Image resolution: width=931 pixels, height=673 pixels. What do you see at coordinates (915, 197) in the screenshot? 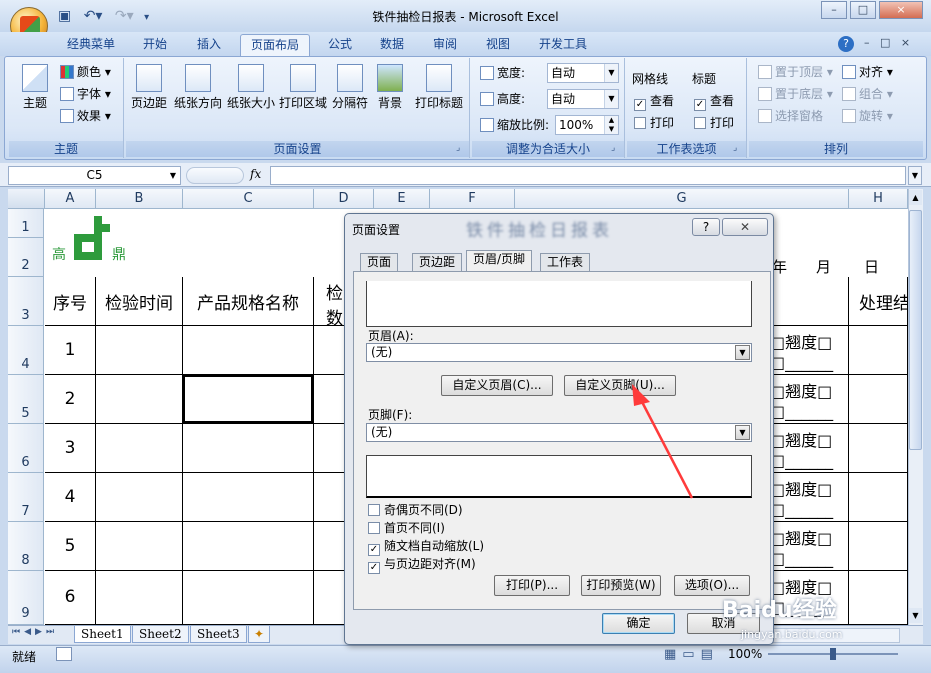
I see `scroll-up-icon: ▲` at bounding box center [915, 197].